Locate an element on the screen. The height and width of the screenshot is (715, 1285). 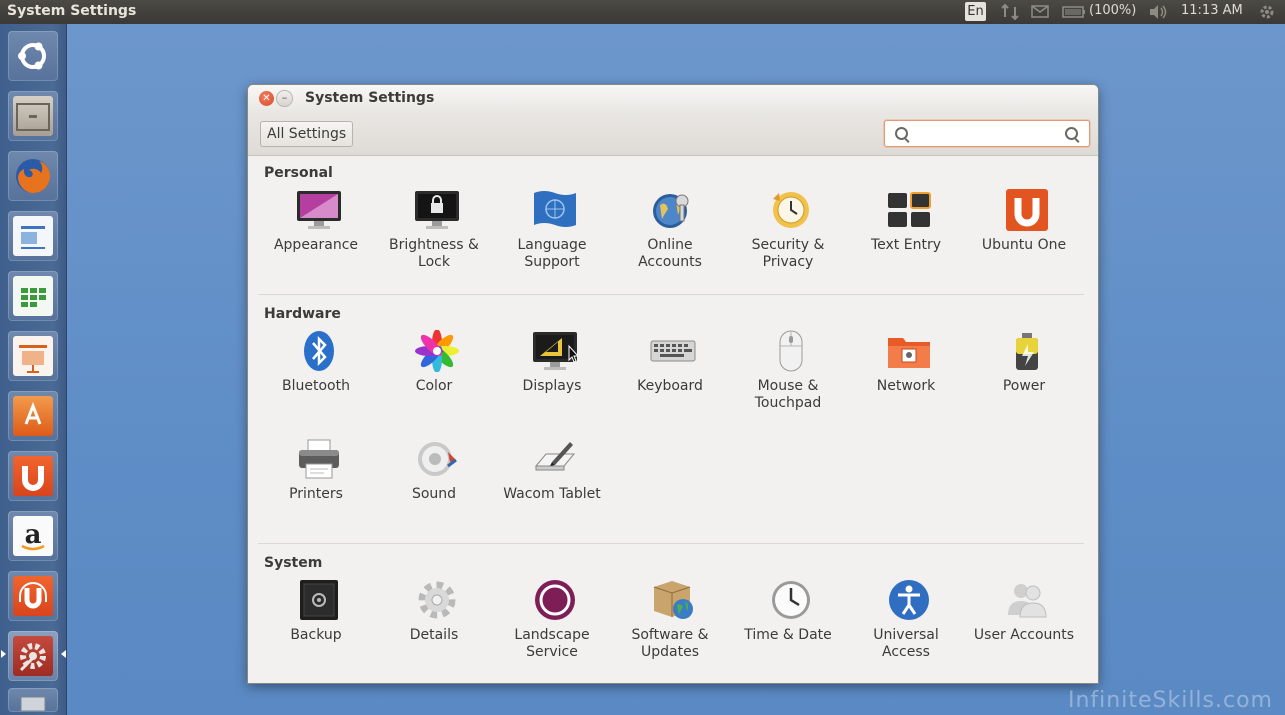
panel-label: Appearance is located at coordinates (316, 245).